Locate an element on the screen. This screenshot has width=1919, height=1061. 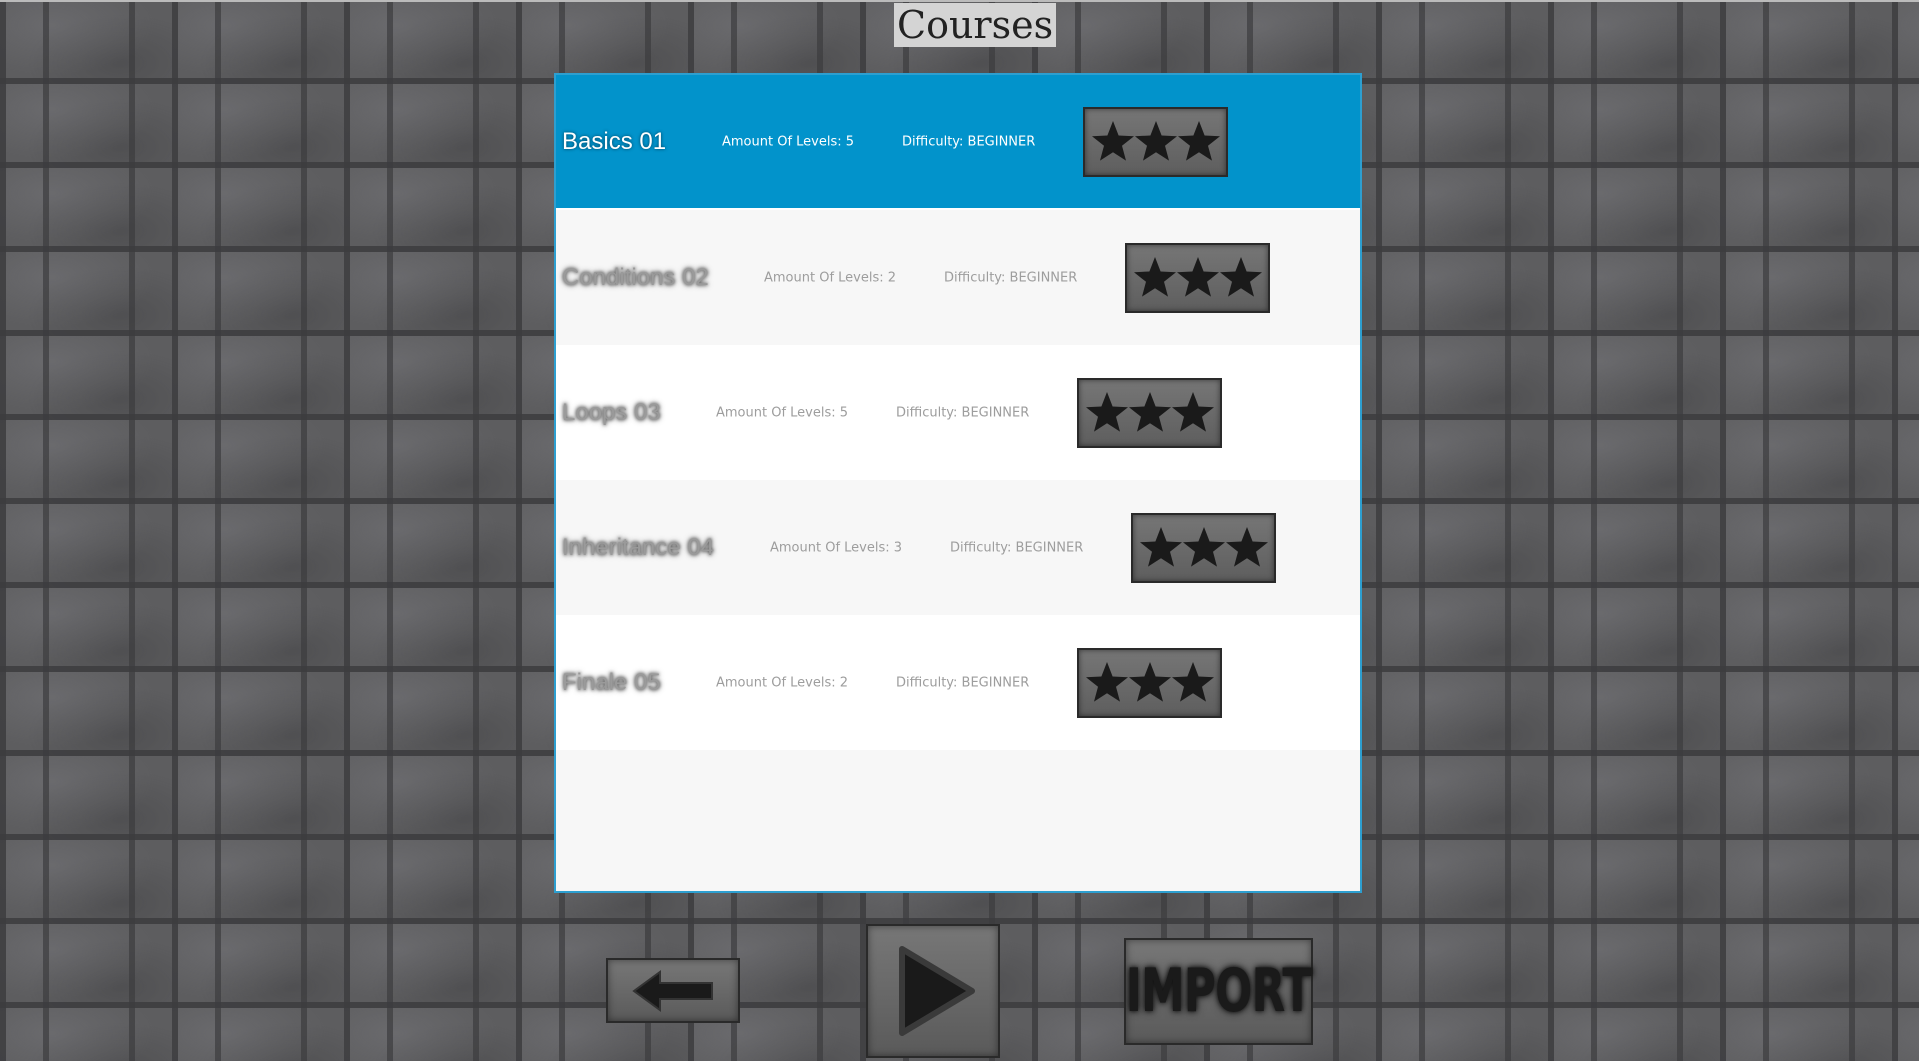
back-button is located at coordinates (673, 990).